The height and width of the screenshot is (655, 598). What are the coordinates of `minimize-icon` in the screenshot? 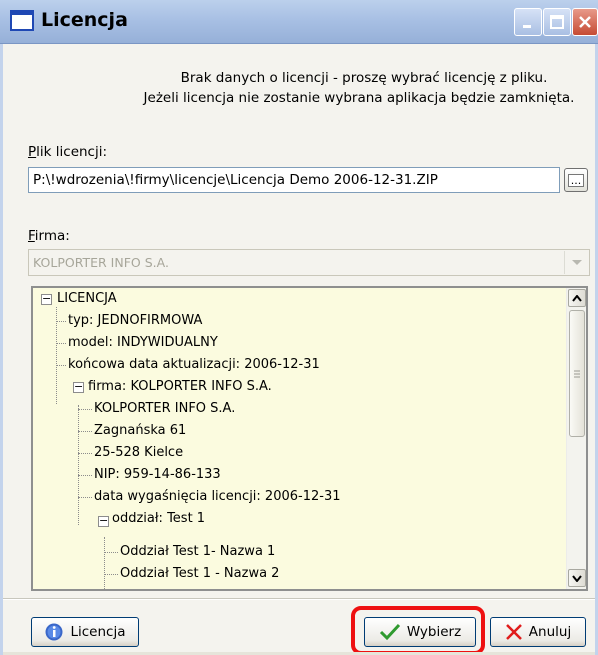 It's located at (527, 26).